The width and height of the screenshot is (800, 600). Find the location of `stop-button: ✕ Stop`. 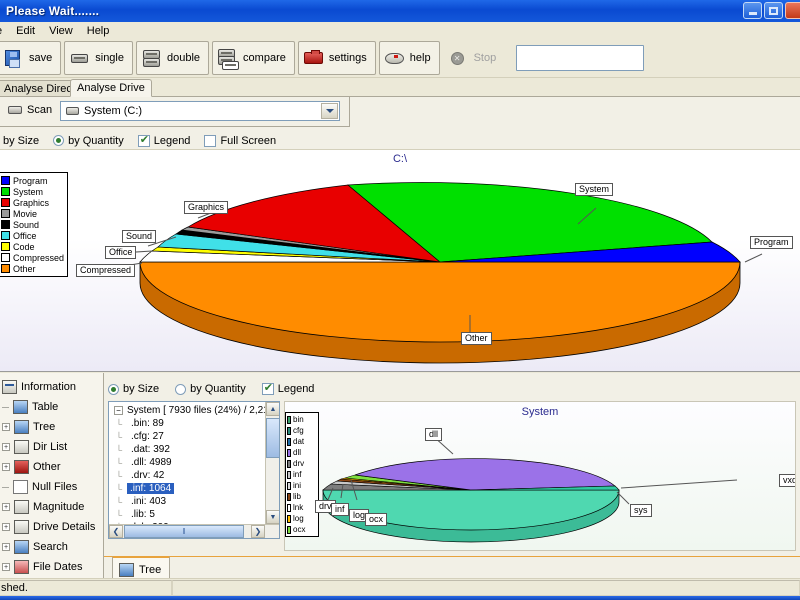

stop-button: ✕ Stop is located at coordinates (474, 58).